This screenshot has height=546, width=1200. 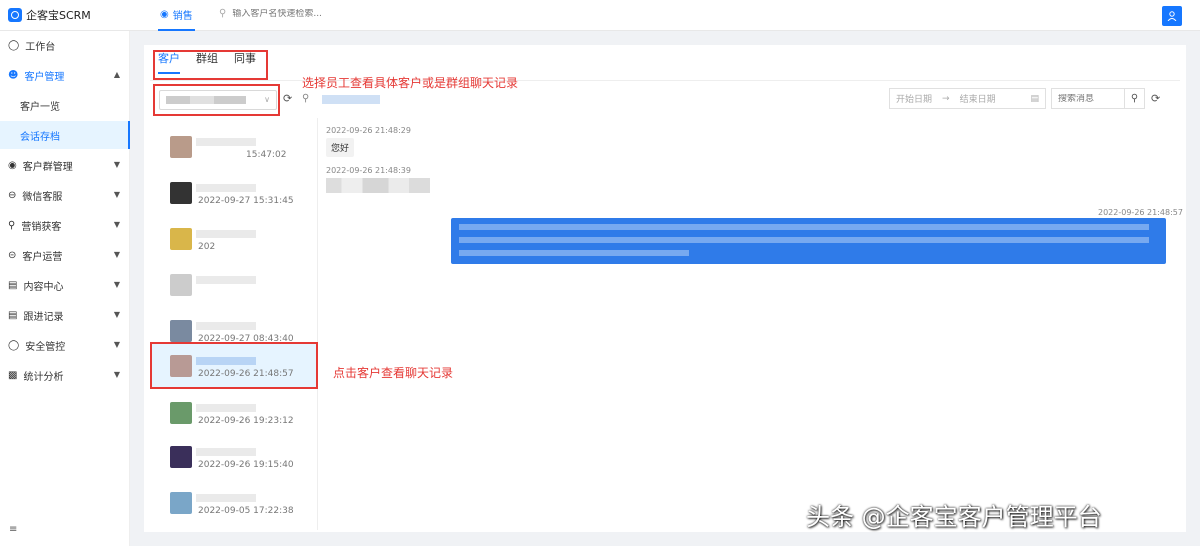 What do you see at coordinates (65, 105) in the screenshot?
I see `sidebar-subitem-customer-list: 客户一览` at bounding box center [65, 105].